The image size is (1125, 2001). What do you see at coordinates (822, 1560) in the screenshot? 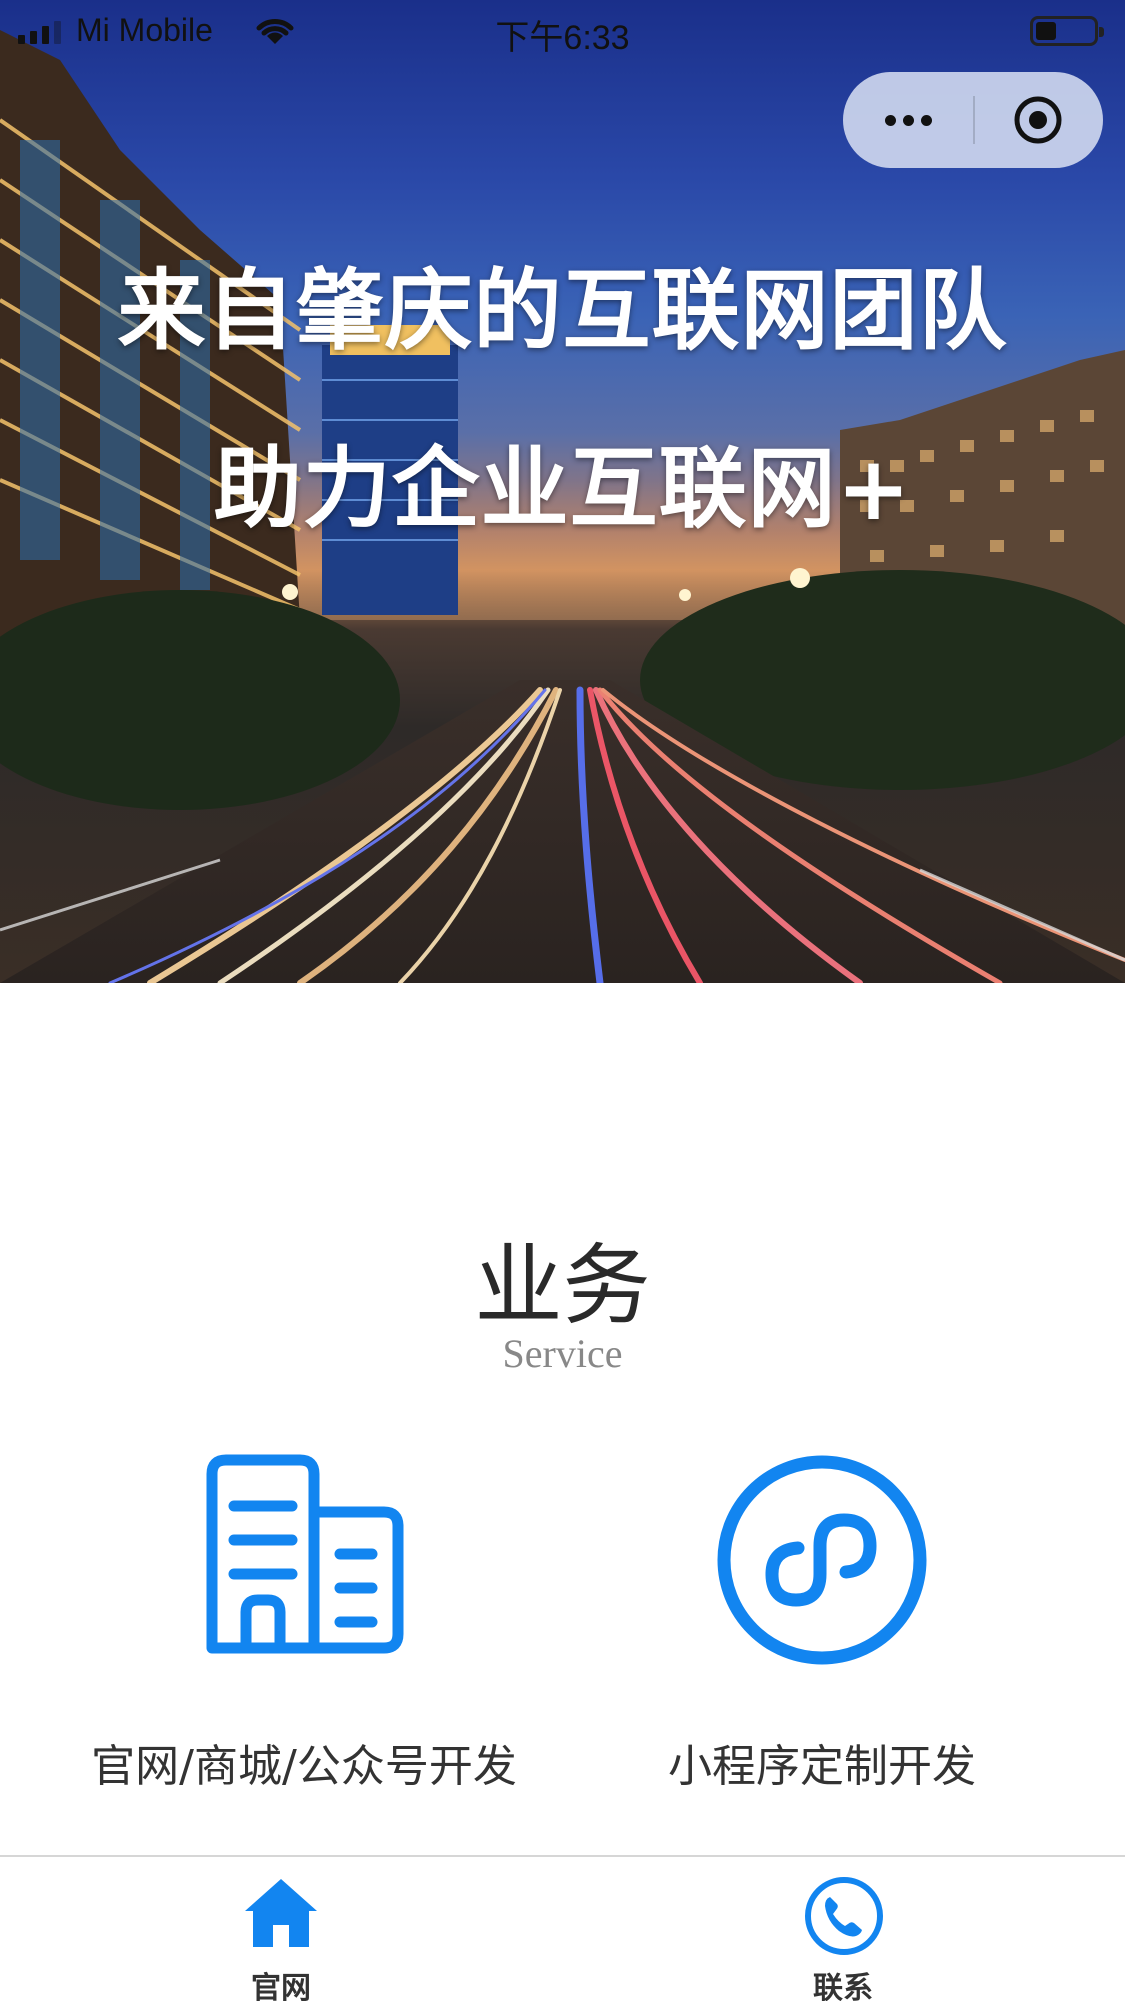
I see `mini-program-icon` at bounding box center [822, 1560].